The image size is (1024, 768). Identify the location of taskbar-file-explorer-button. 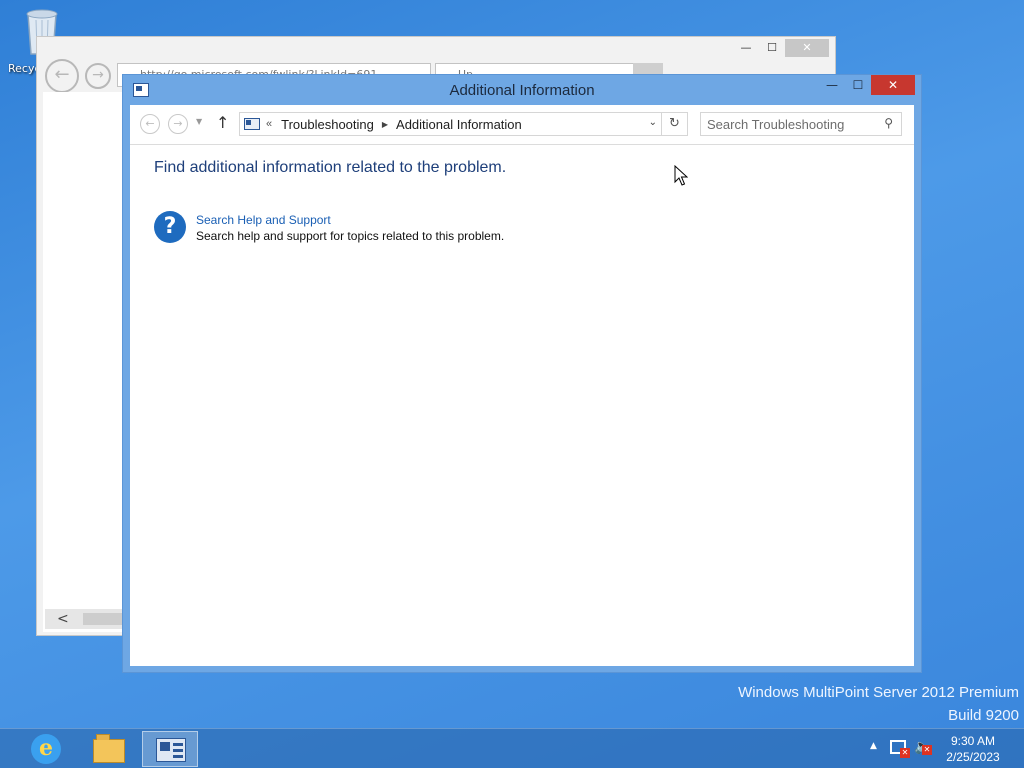
(108, 749).